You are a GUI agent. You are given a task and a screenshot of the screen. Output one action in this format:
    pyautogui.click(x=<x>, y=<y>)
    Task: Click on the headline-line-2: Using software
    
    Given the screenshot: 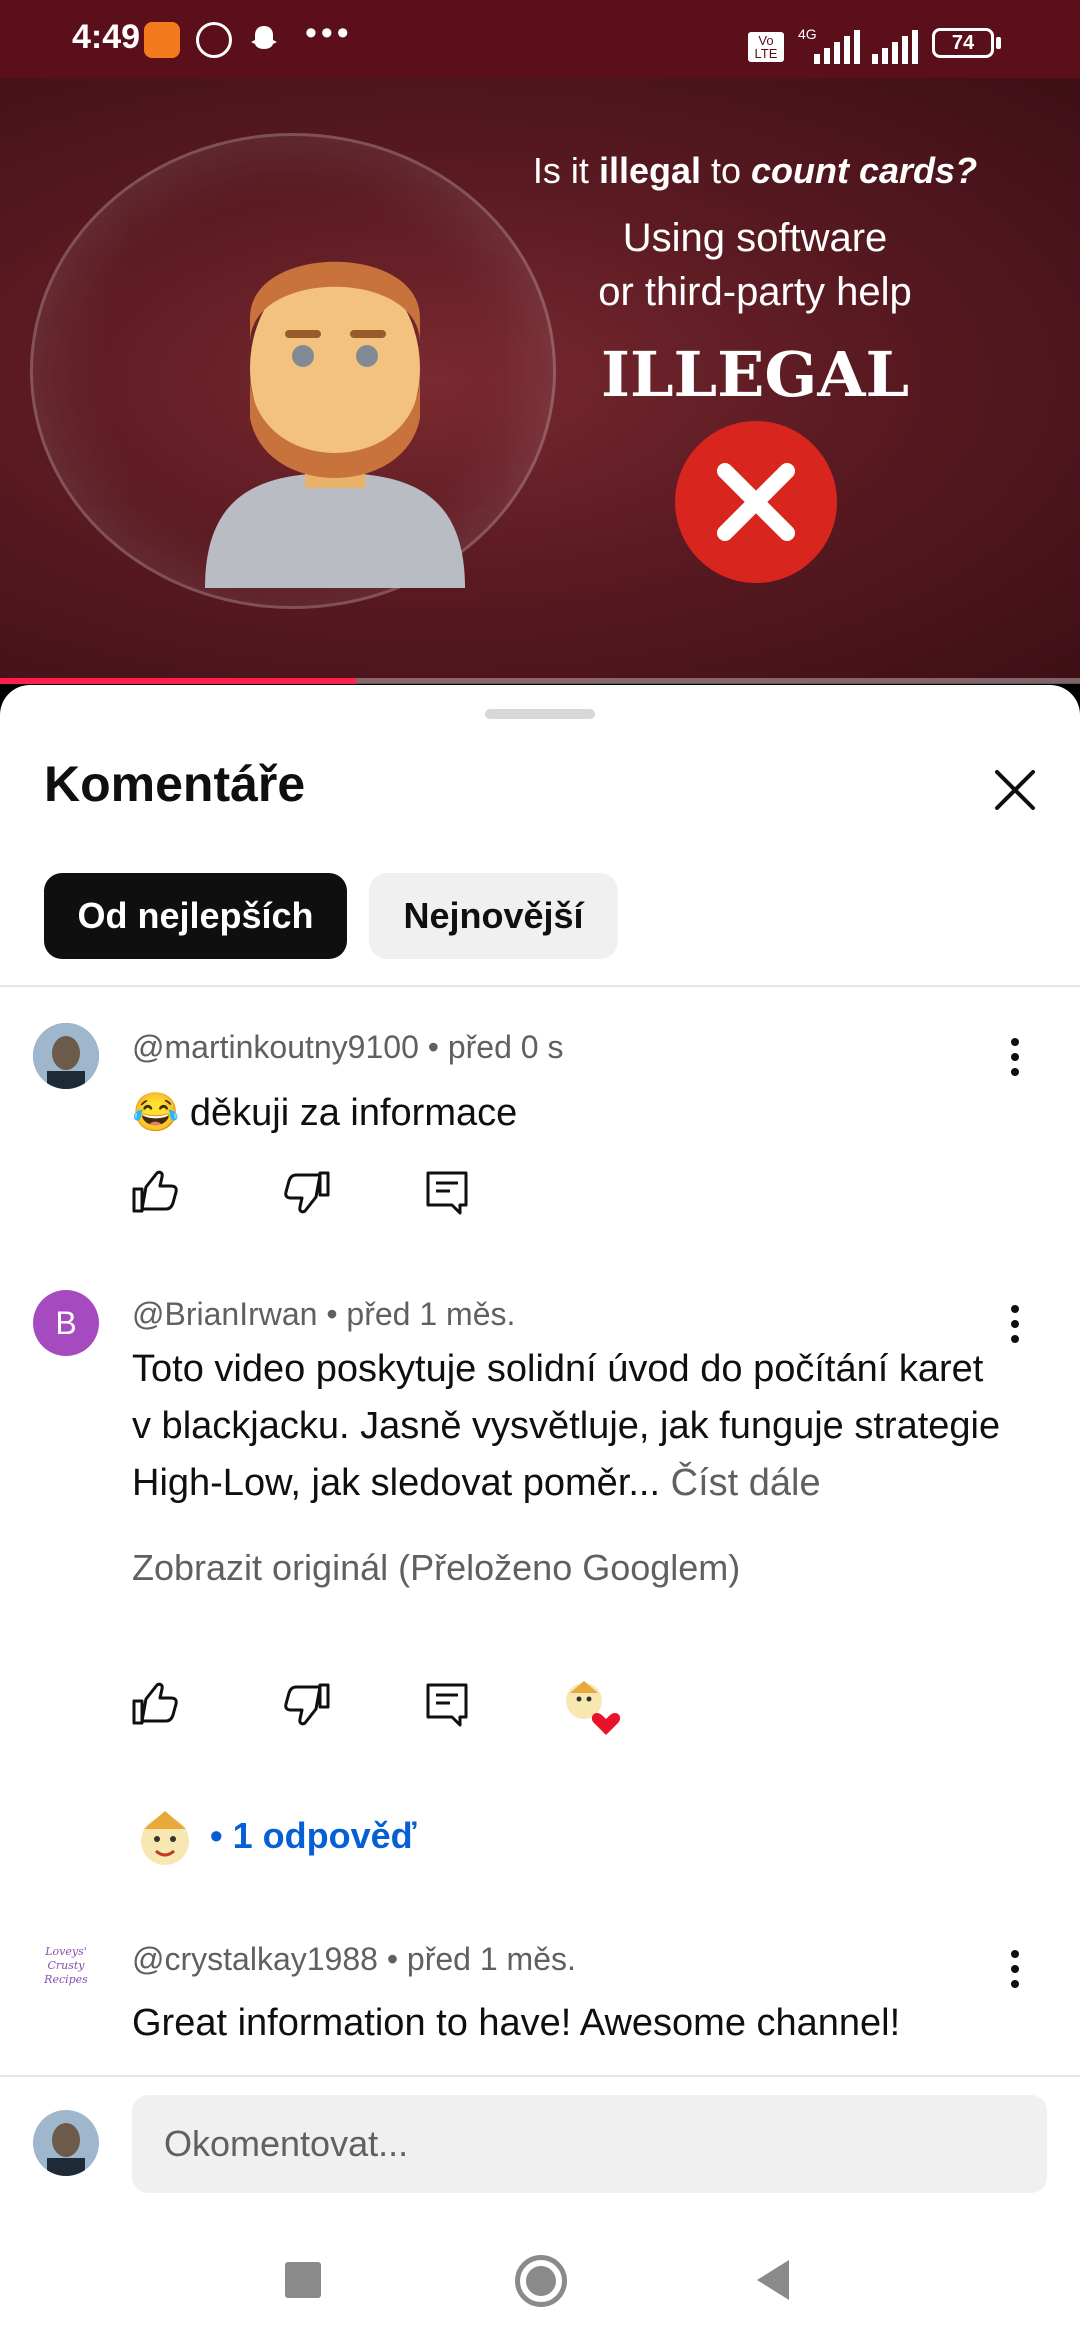 What is the action you would take?
    pyautogui.click(x=755, y=238)
    